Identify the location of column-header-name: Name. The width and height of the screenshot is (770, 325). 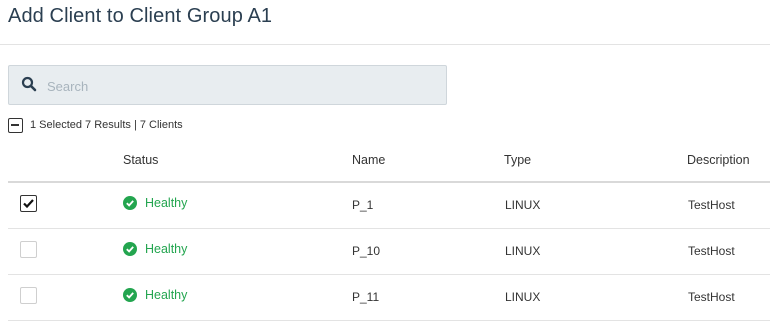
(368, 160).